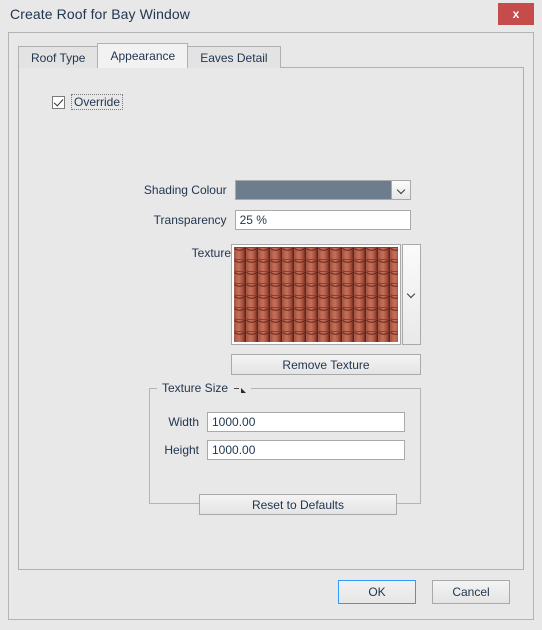  What do you see at coordinates (298, 504) in the screenshot?
I see `reset-to-defaults-button: Reset to Defaults` at bounding box center [298, 504].